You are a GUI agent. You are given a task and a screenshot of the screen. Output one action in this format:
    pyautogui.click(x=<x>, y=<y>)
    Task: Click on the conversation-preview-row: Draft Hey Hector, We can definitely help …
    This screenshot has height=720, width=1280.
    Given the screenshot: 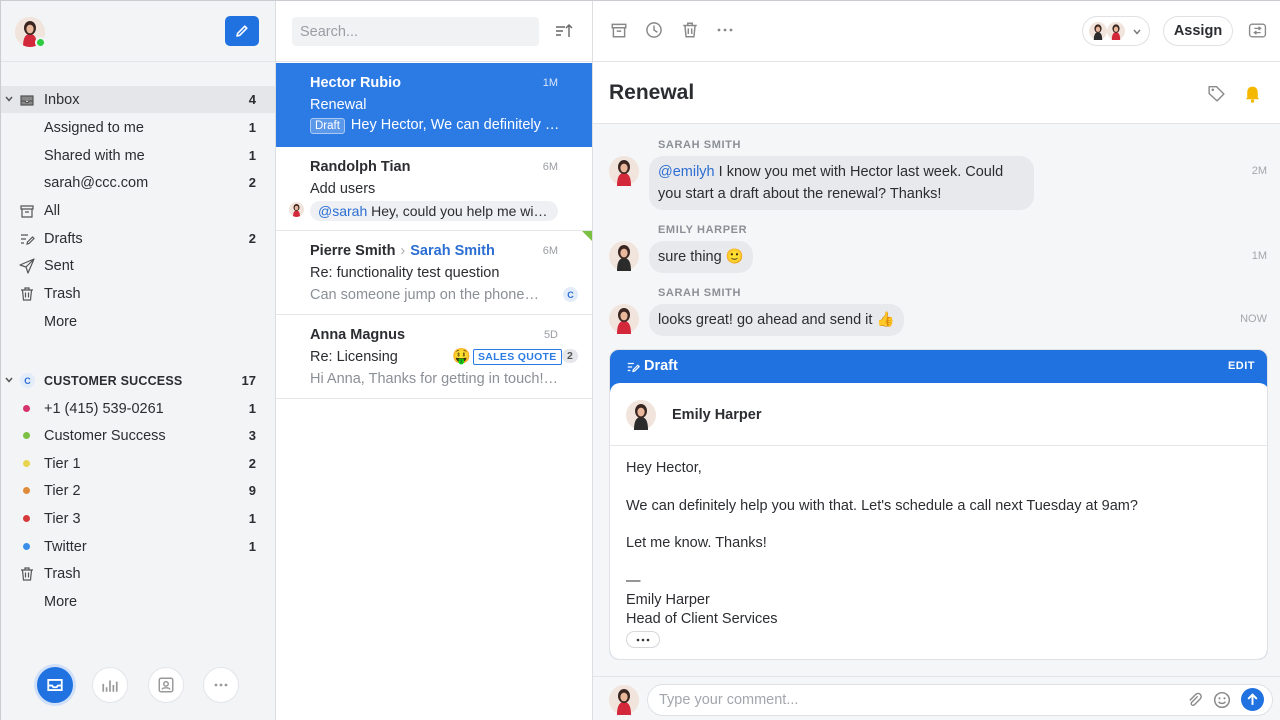 What is the action you would take?
    pyautogui.click(x=435, y=125)
    